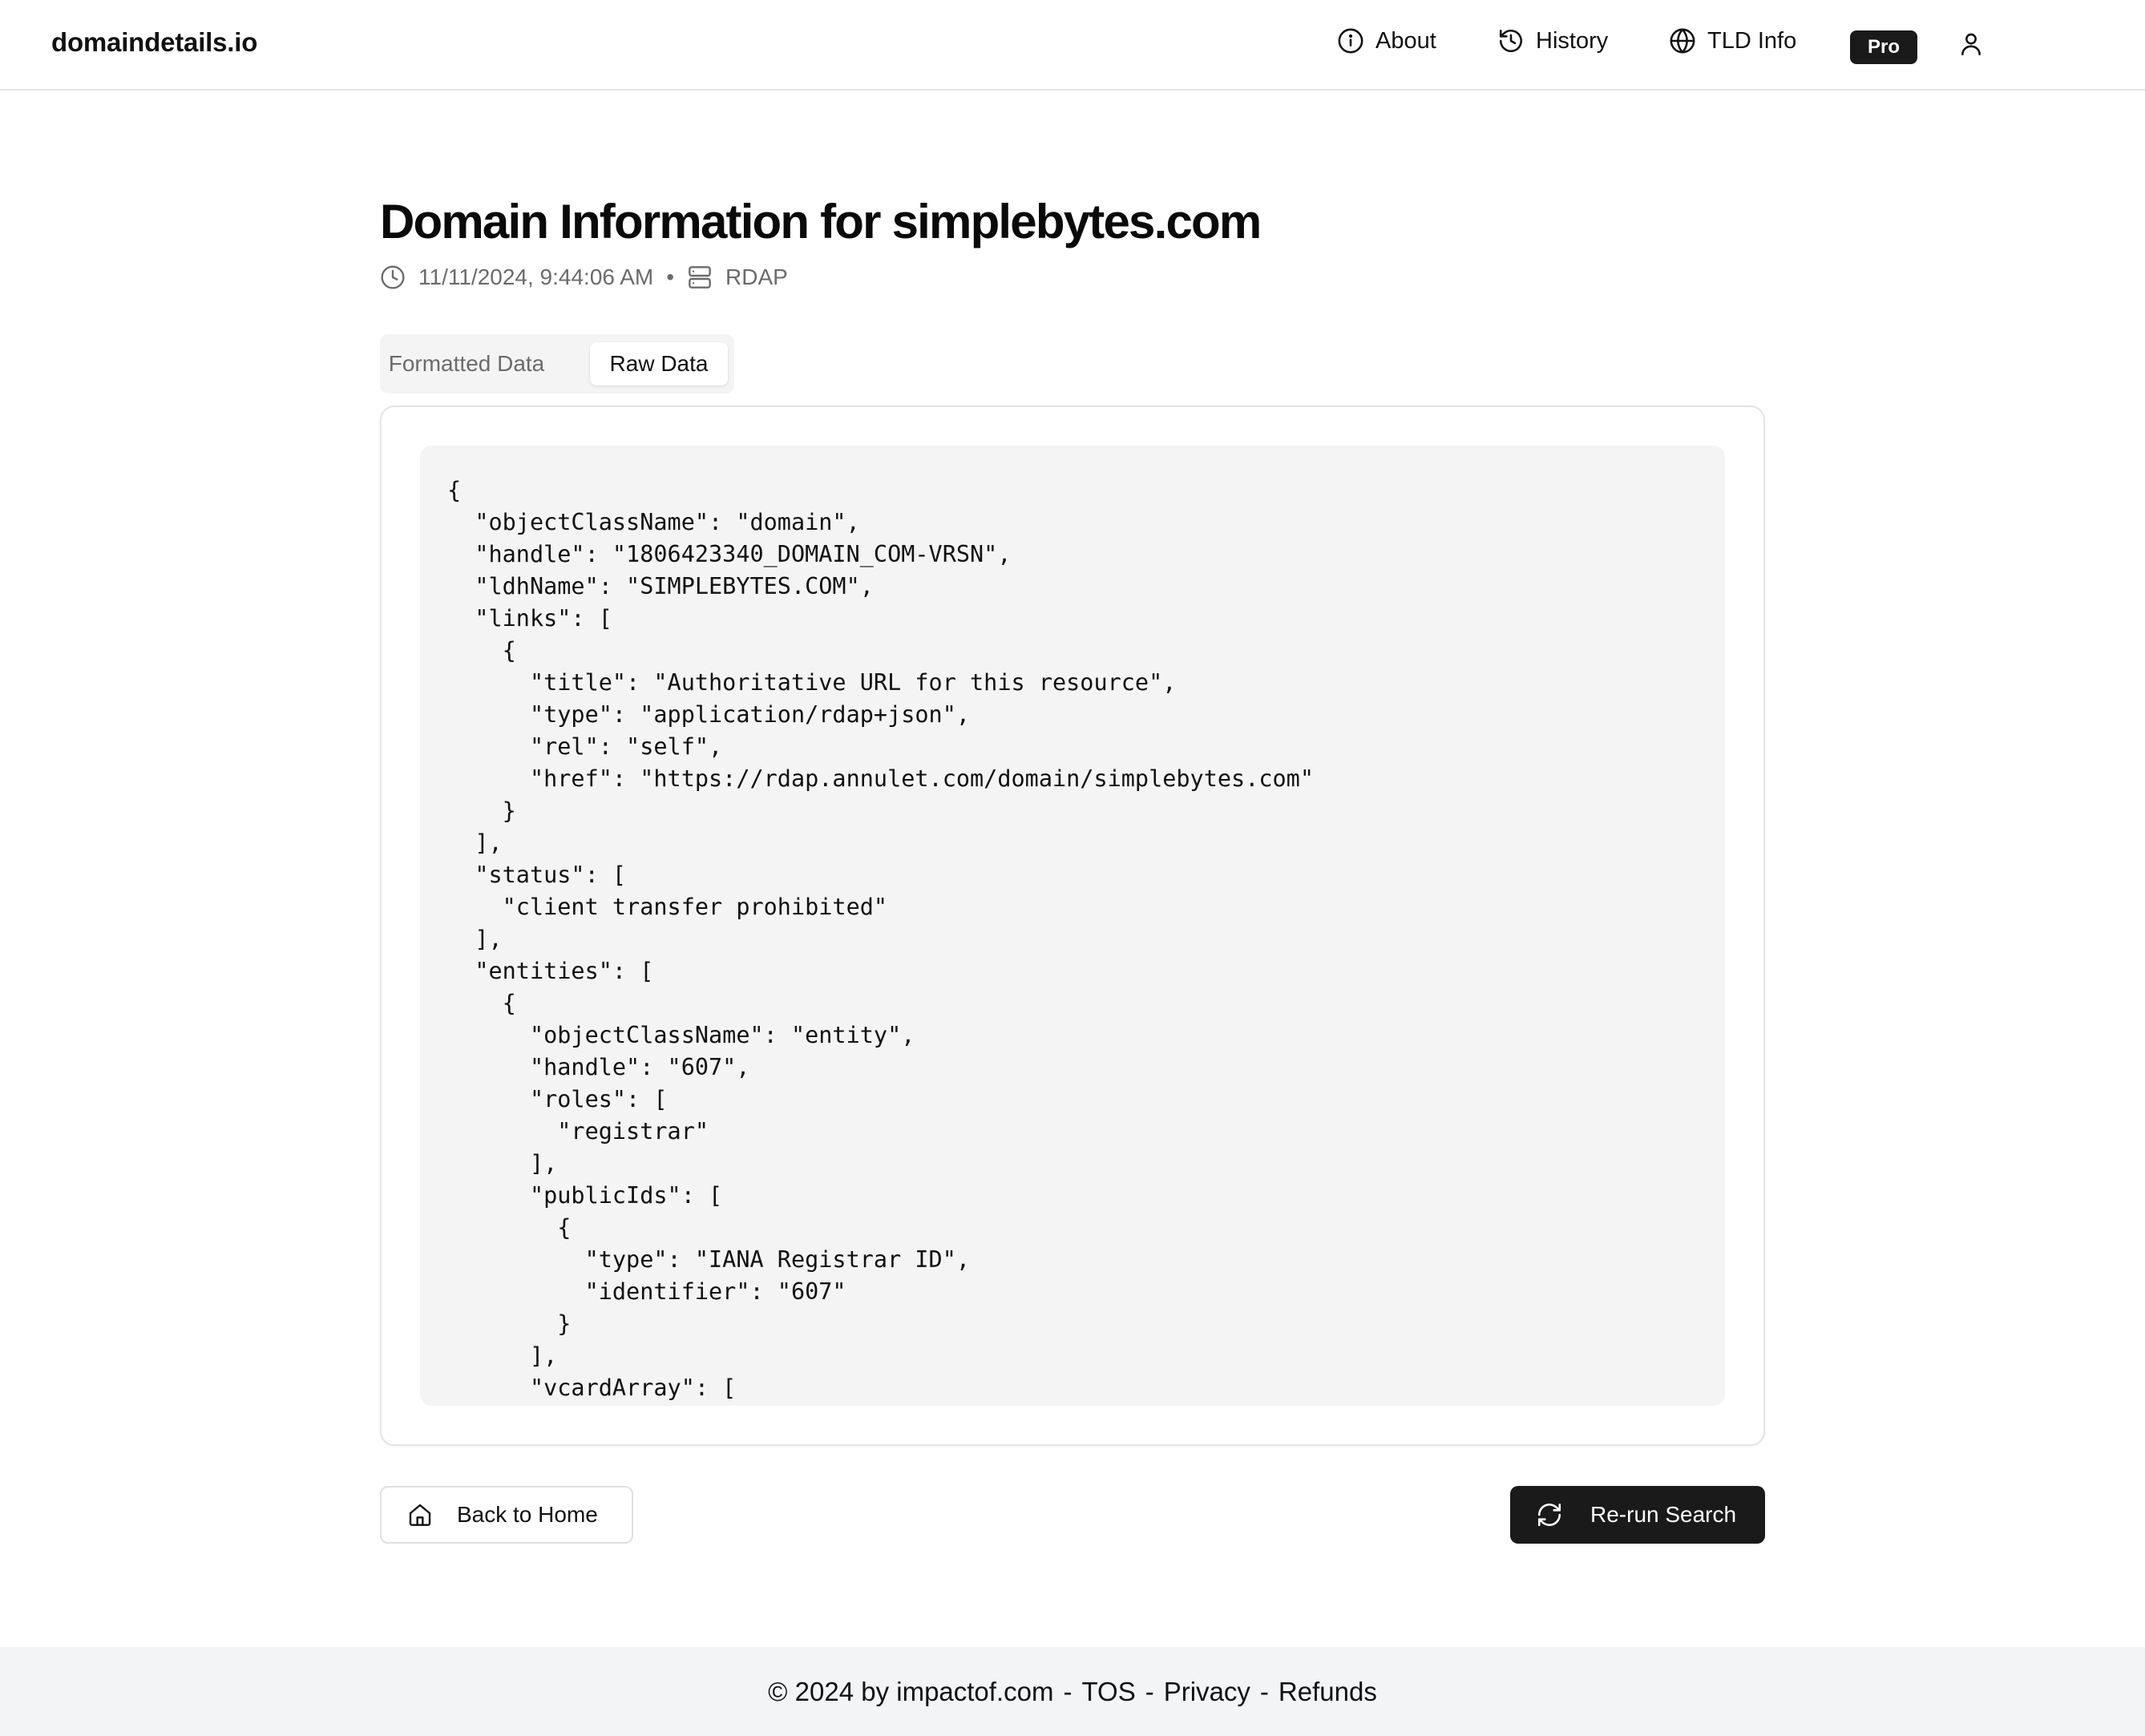 The width and height of the screenshot is (2145, 1736). What do you see at coordinates (154, 42) in the screenshot?
I see `brand-logo: domaindetails.io` at bounding box center [154, 42].